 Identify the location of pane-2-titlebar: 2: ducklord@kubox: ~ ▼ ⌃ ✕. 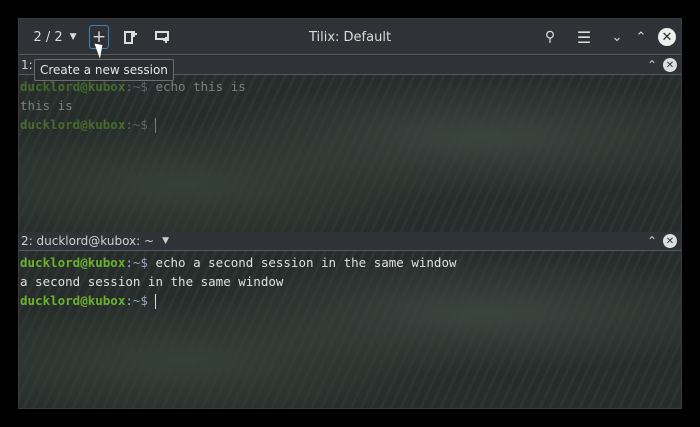
(350, 241).